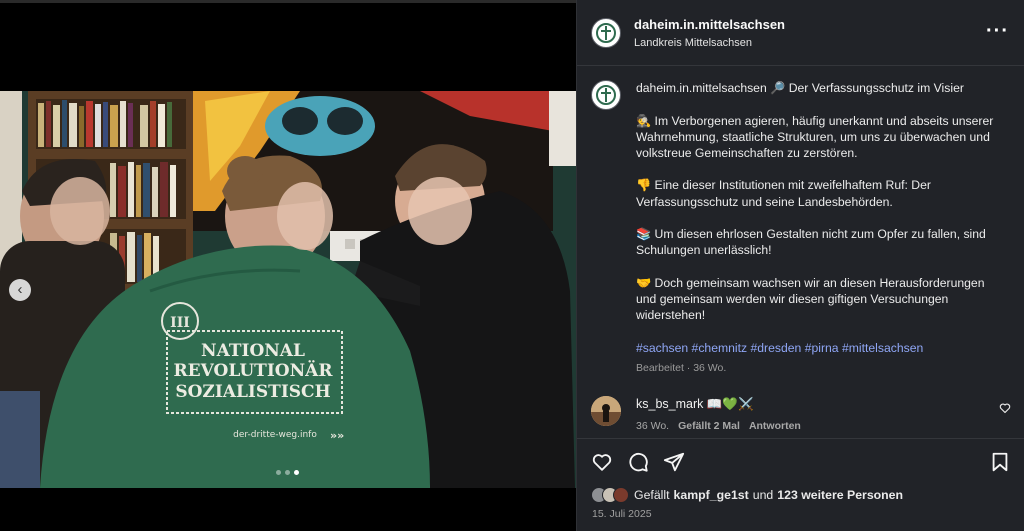 Image resolution: width=1024 pixels, height=531 pixels. I want to click on header-location: Landkreis Mittelsachsen, so click(693, 43).